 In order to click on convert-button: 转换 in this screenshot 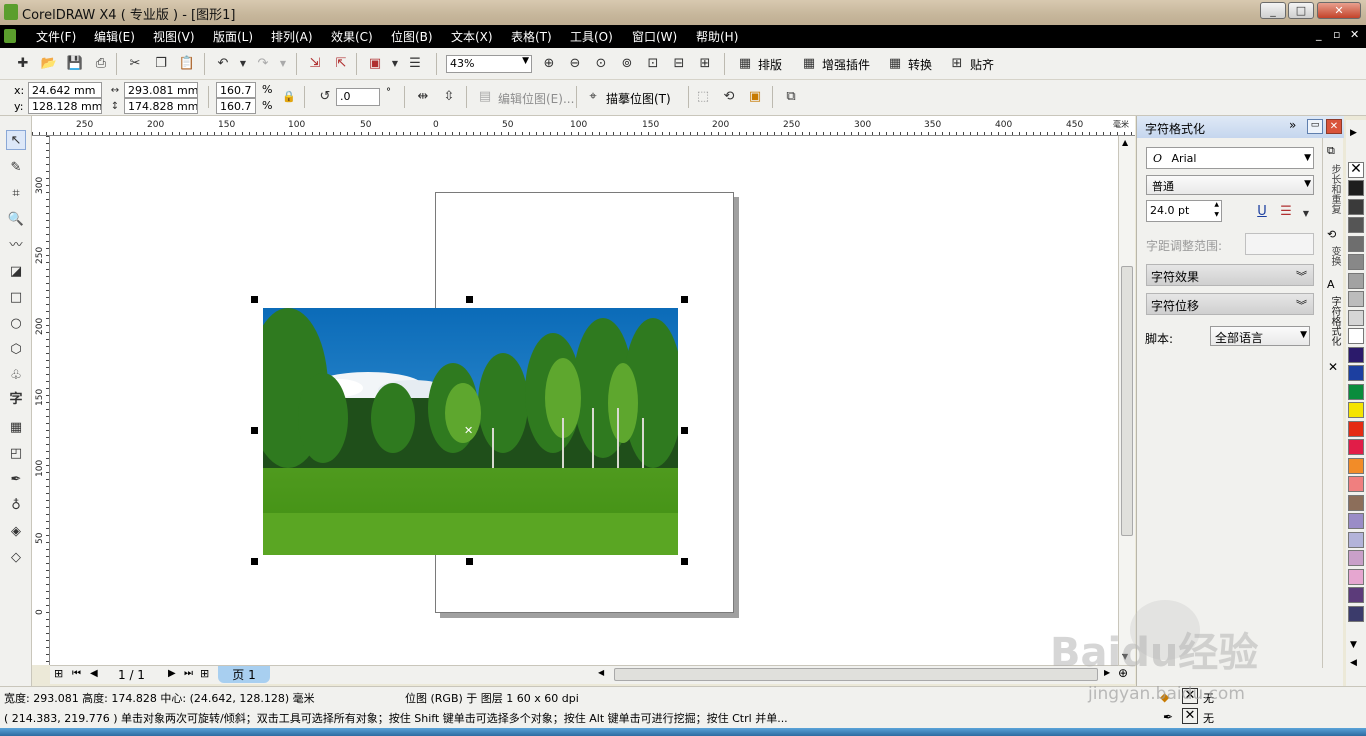, I will do `click(920, 64)`.